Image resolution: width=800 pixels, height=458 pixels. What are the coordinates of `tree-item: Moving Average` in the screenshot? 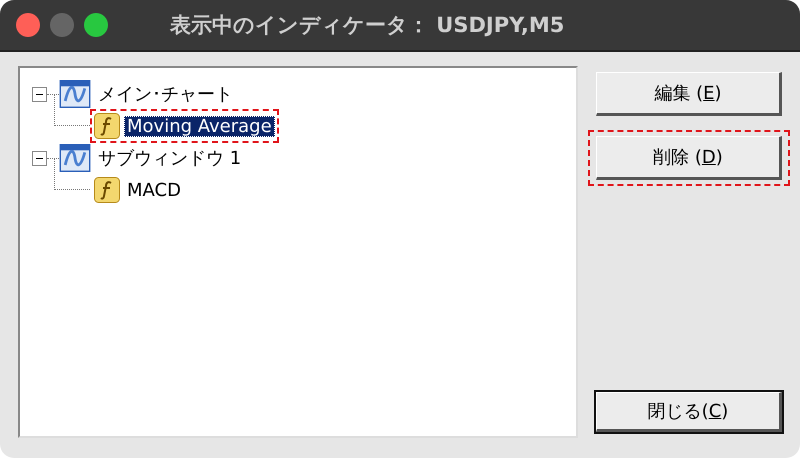 It's located at (199, 126).